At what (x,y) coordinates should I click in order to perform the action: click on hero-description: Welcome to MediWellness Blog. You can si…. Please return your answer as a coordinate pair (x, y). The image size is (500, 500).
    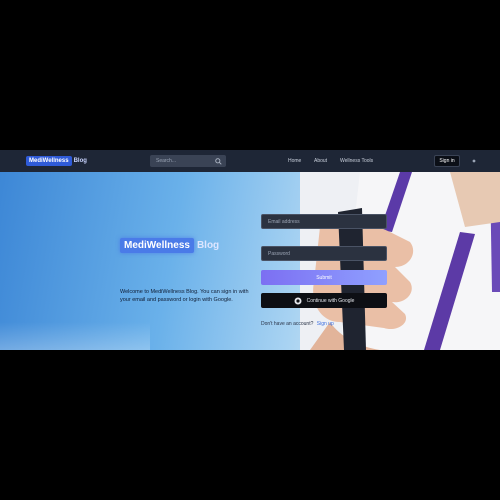
    Looking at the image, I should click on (184, 296).